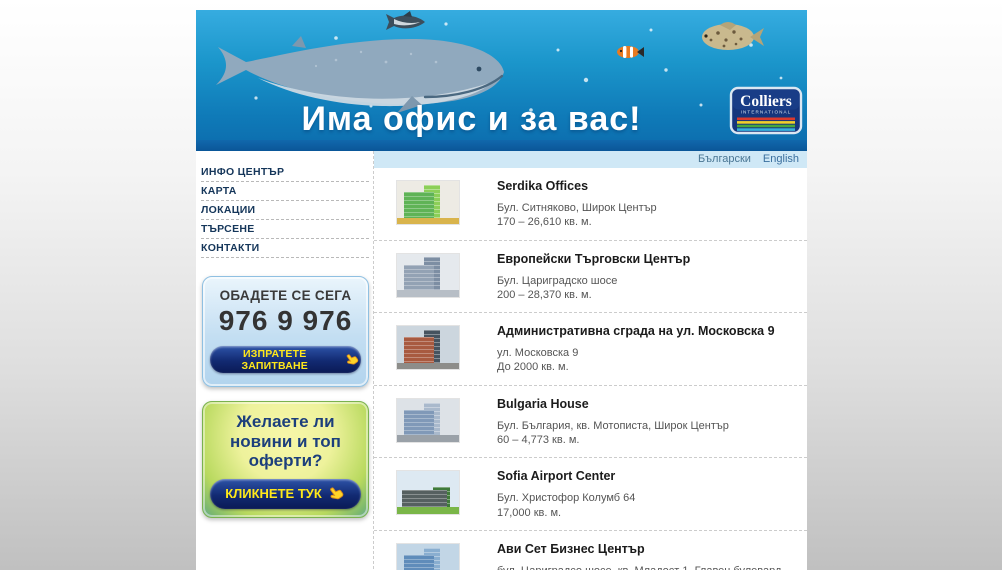 The width and height of the screenshot is (1002, 570). Describe the element at coordinates (781, 159) in the screenshot. I see `language-link-english: English` at that location.